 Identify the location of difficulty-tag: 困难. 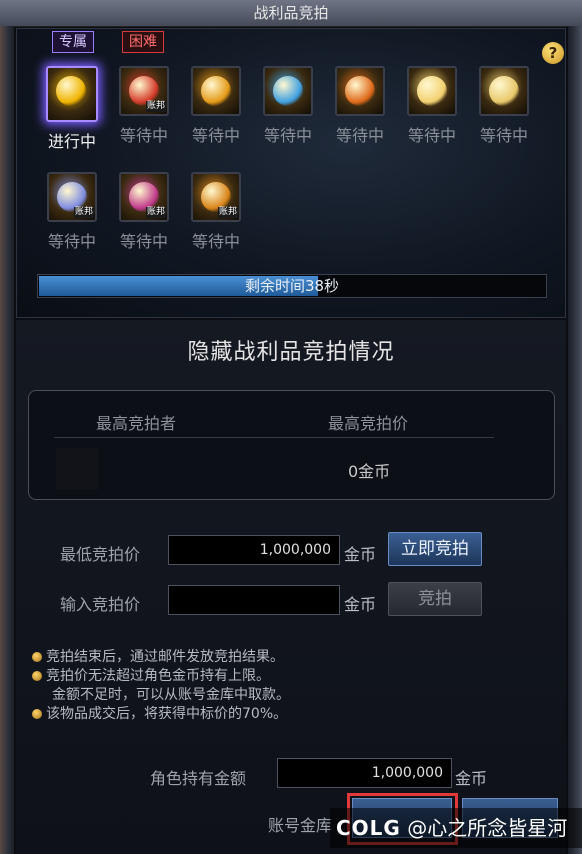
(143, 42).